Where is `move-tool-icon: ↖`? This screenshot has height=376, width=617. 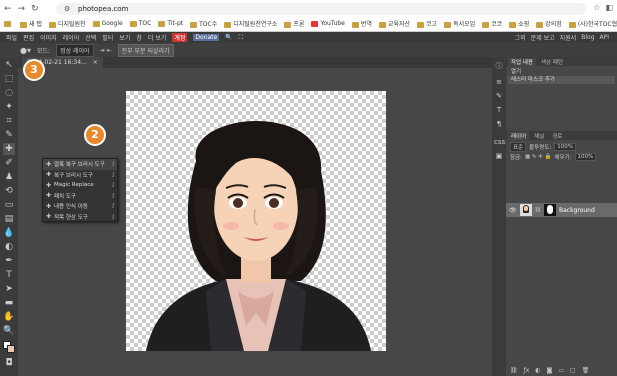 move-tool-icon: ↖ is located at coordinates (9, 65).